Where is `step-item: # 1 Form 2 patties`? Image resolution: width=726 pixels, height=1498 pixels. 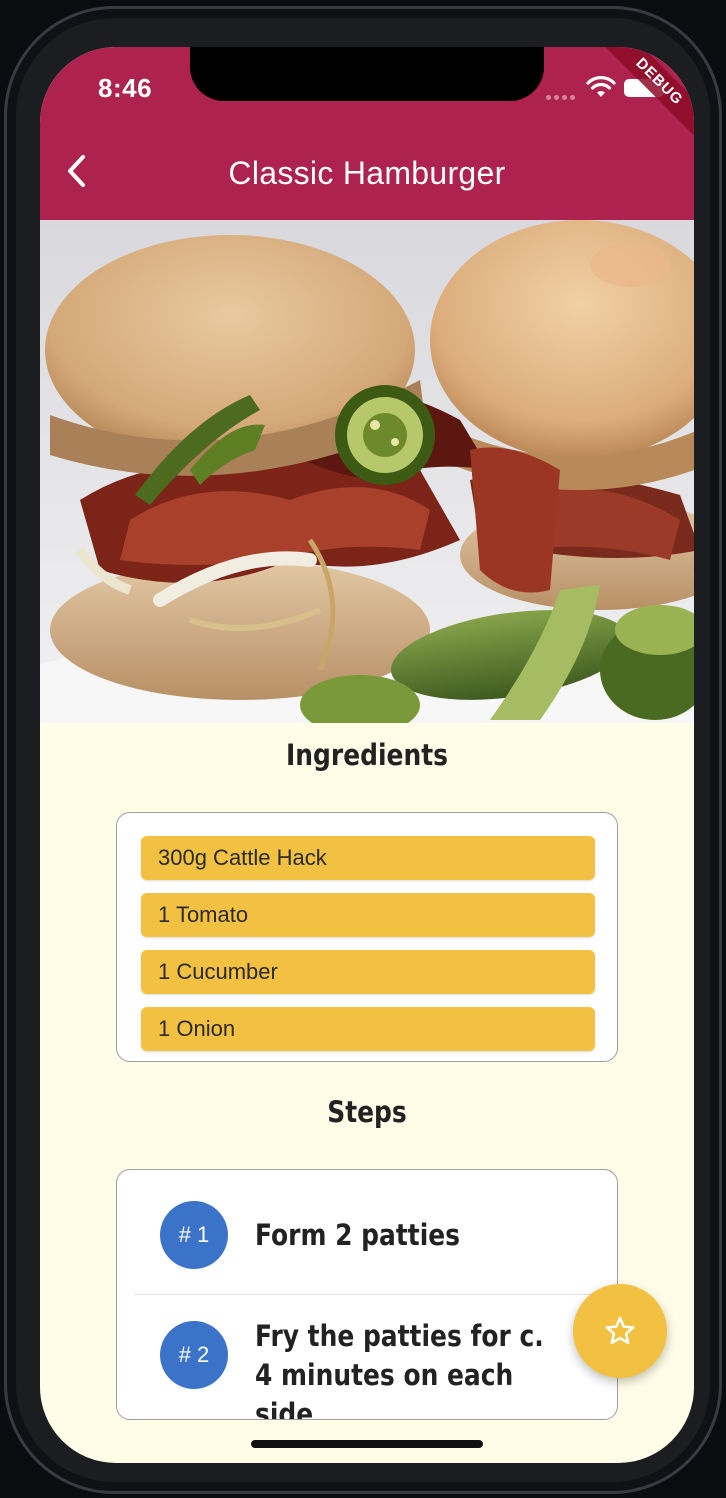 step-item: # 1 Form 2 patties is located at coordinates (367, 1232).